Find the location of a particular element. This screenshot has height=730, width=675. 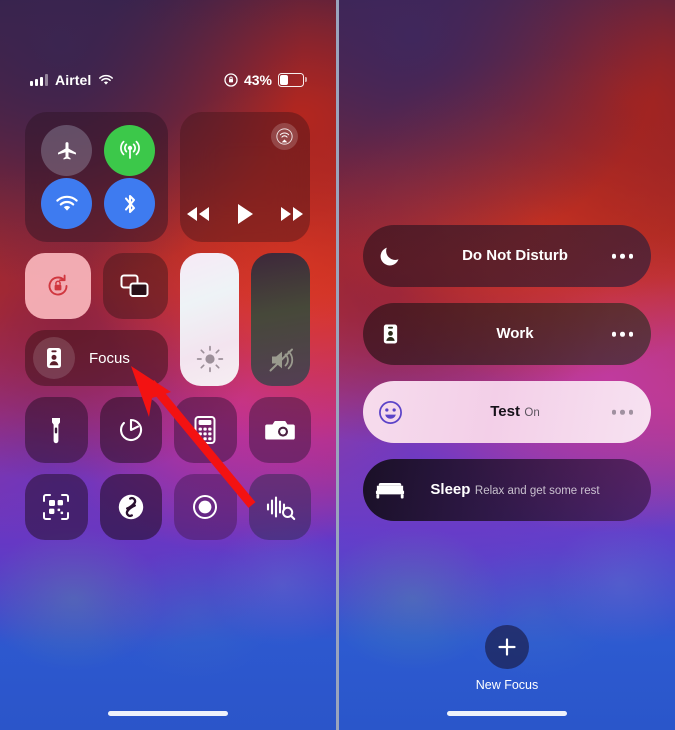

shazam-button is located at coordinates (130, 507).